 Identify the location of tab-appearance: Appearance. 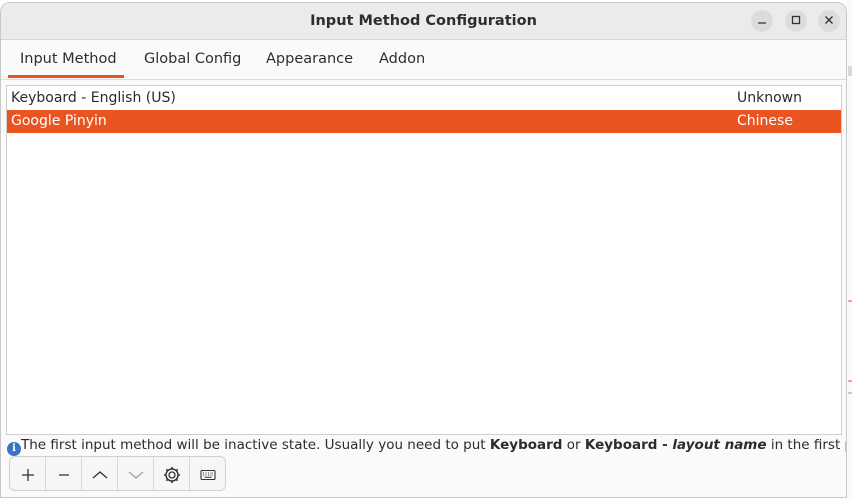
(309, 59).